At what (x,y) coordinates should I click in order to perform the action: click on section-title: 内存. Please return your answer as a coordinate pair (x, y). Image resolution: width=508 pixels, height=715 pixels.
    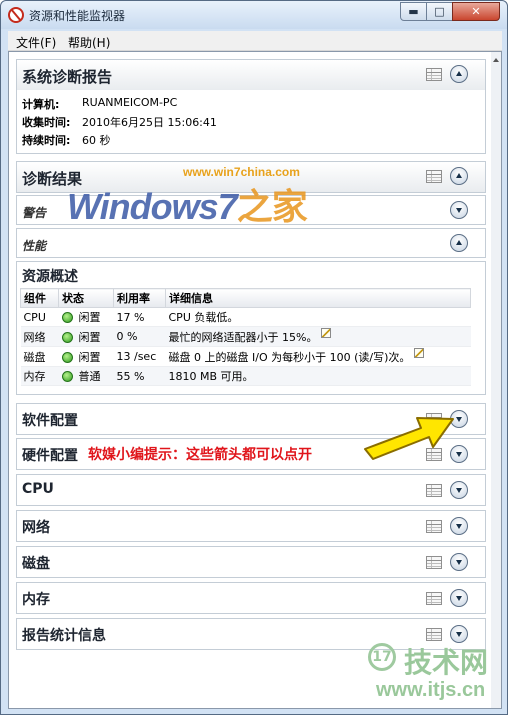
    Looking at the image, I should click on (36, 600).